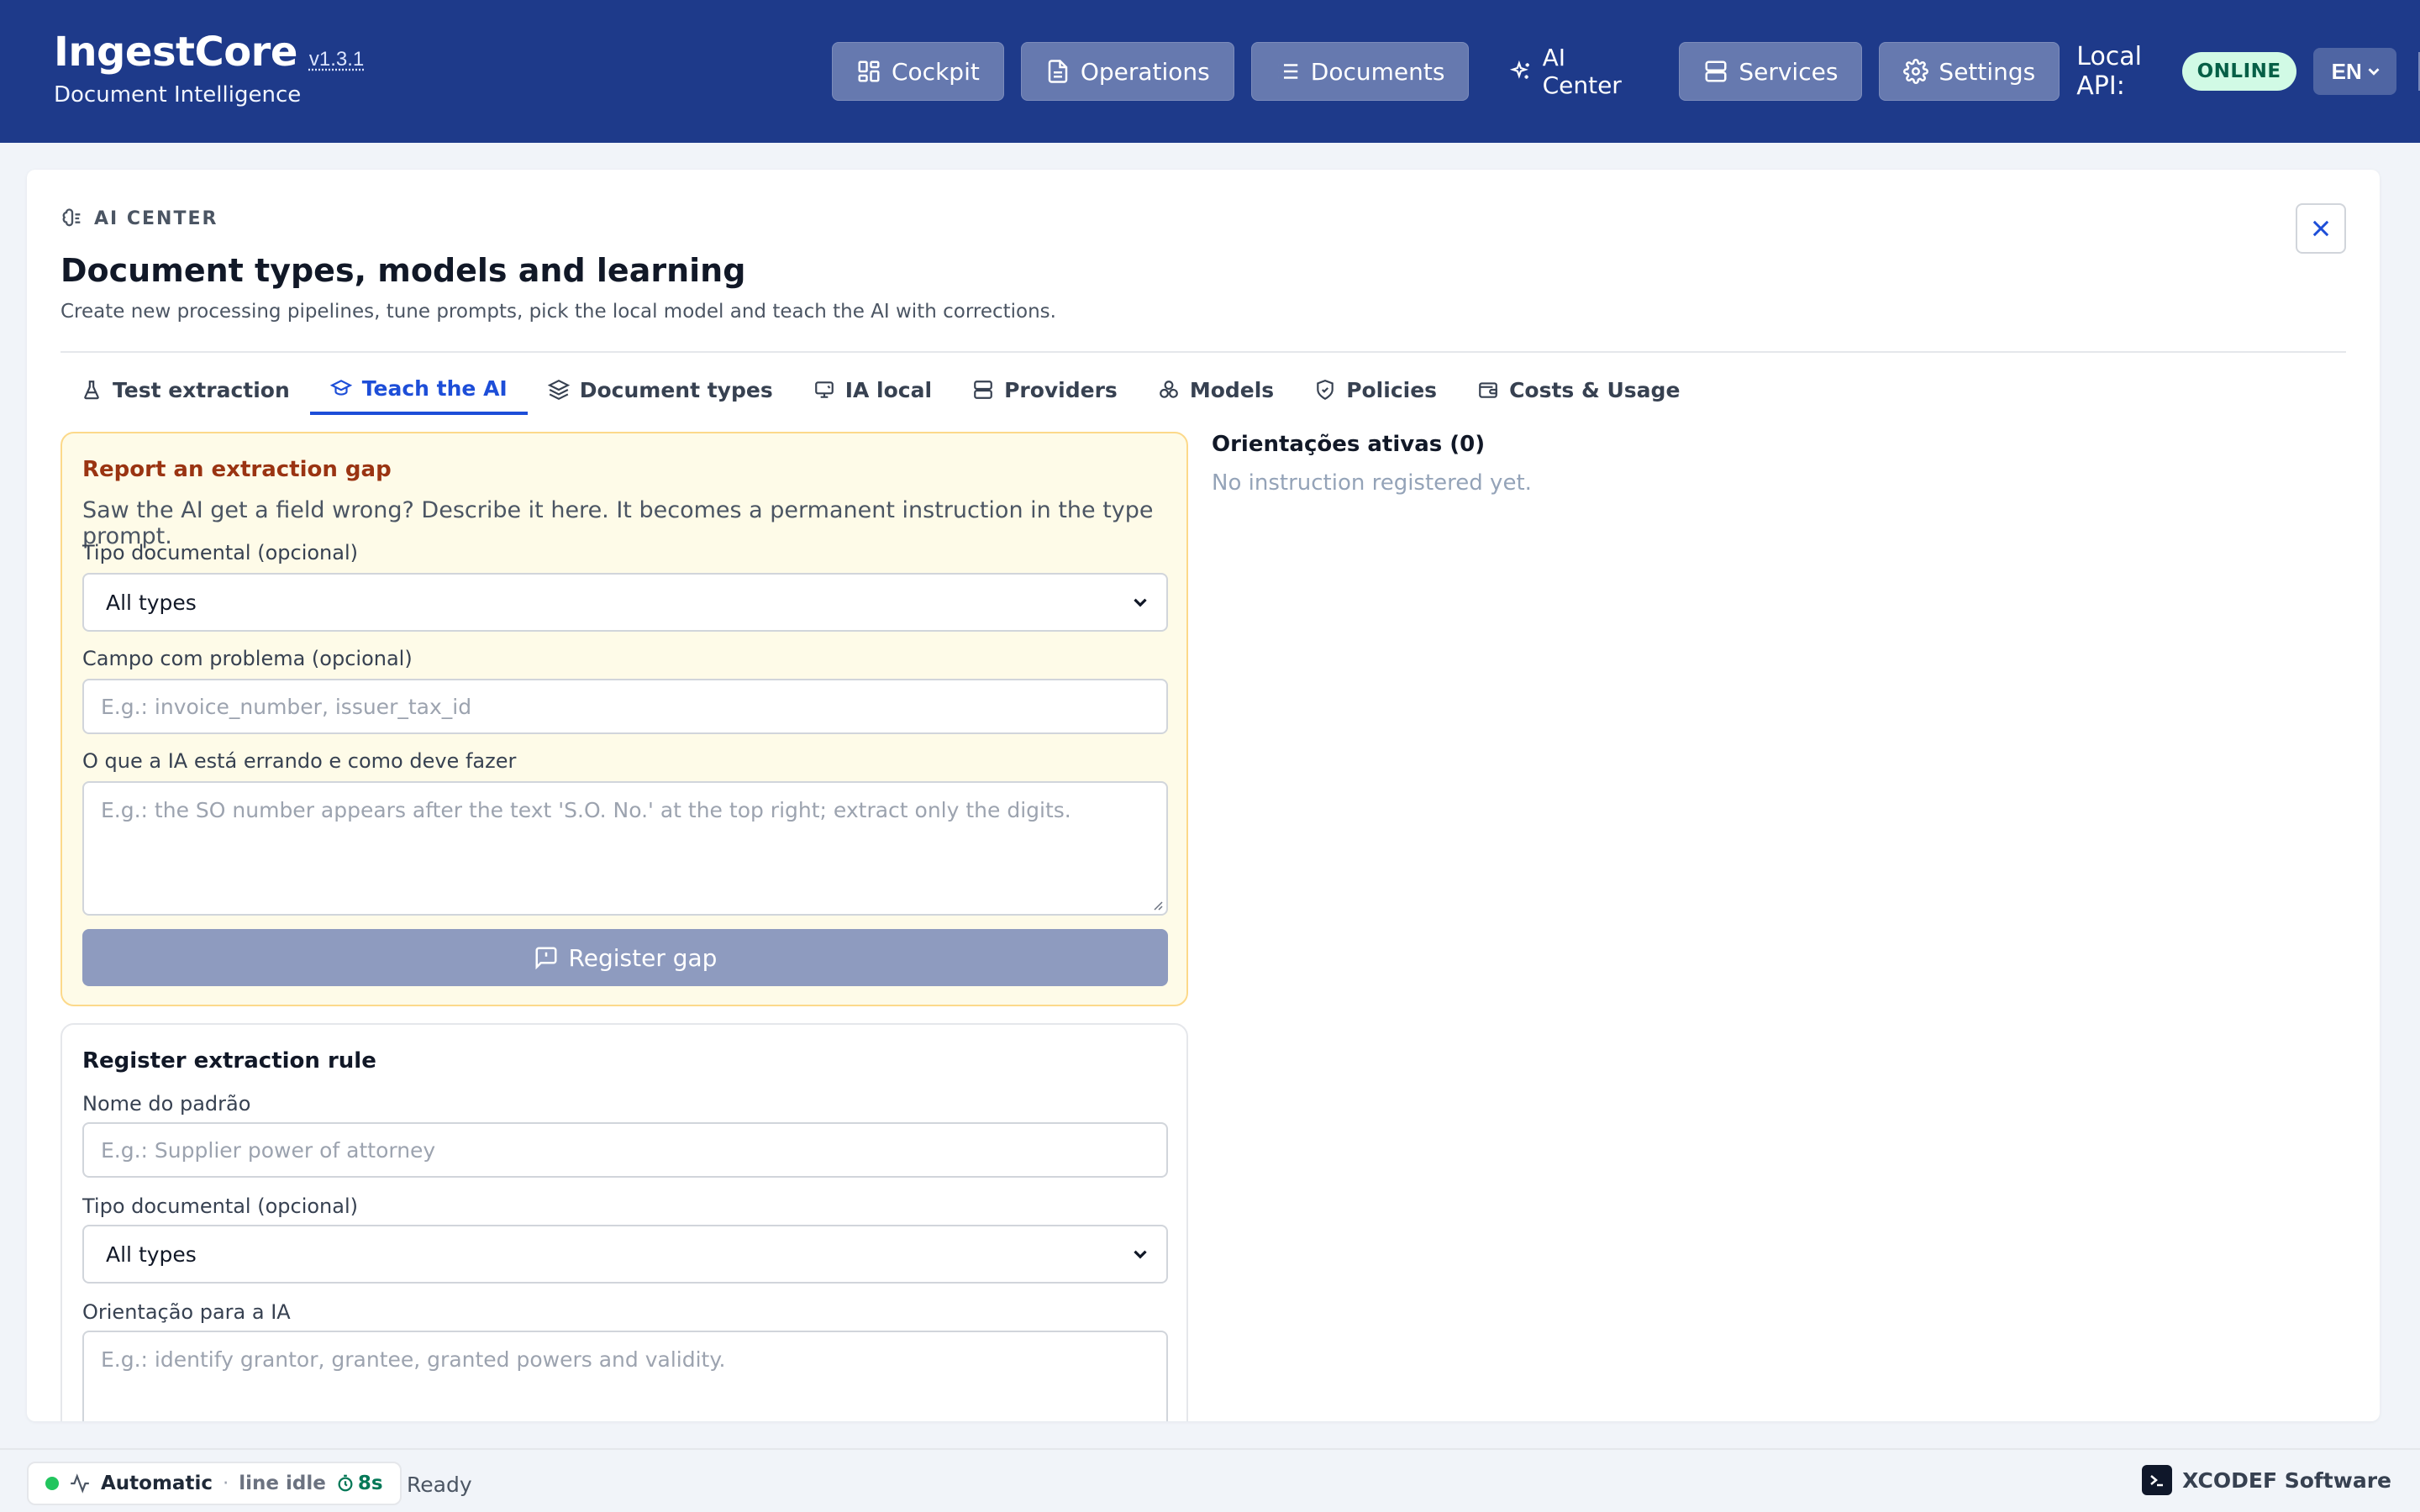 This screenshot has height=1512, width=2420. I want to click on nav-cockpit: Cockpit, so click(918, 71).